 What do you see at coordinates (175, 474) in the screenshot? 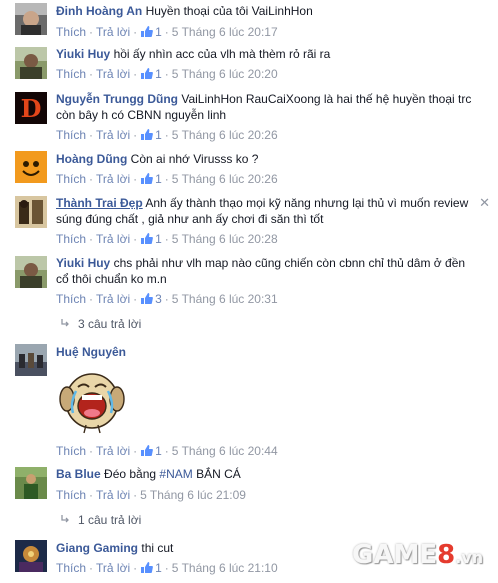
I see `hashtag-link: #NAM` at bounding box center [175, 474].